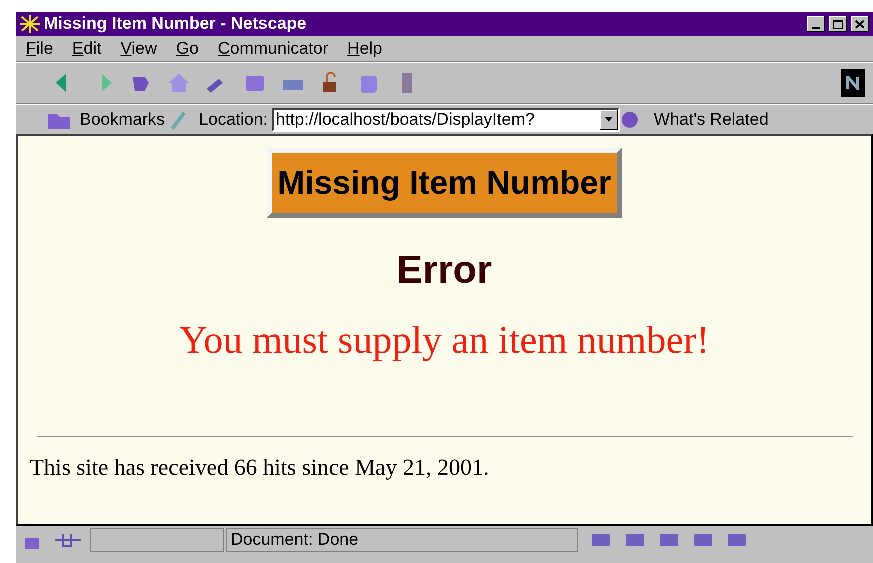  What do you see at coordinates (711, 119) in the screenshot?
I see `whats-related-button: What's Related` at bounding box center [711, 119].